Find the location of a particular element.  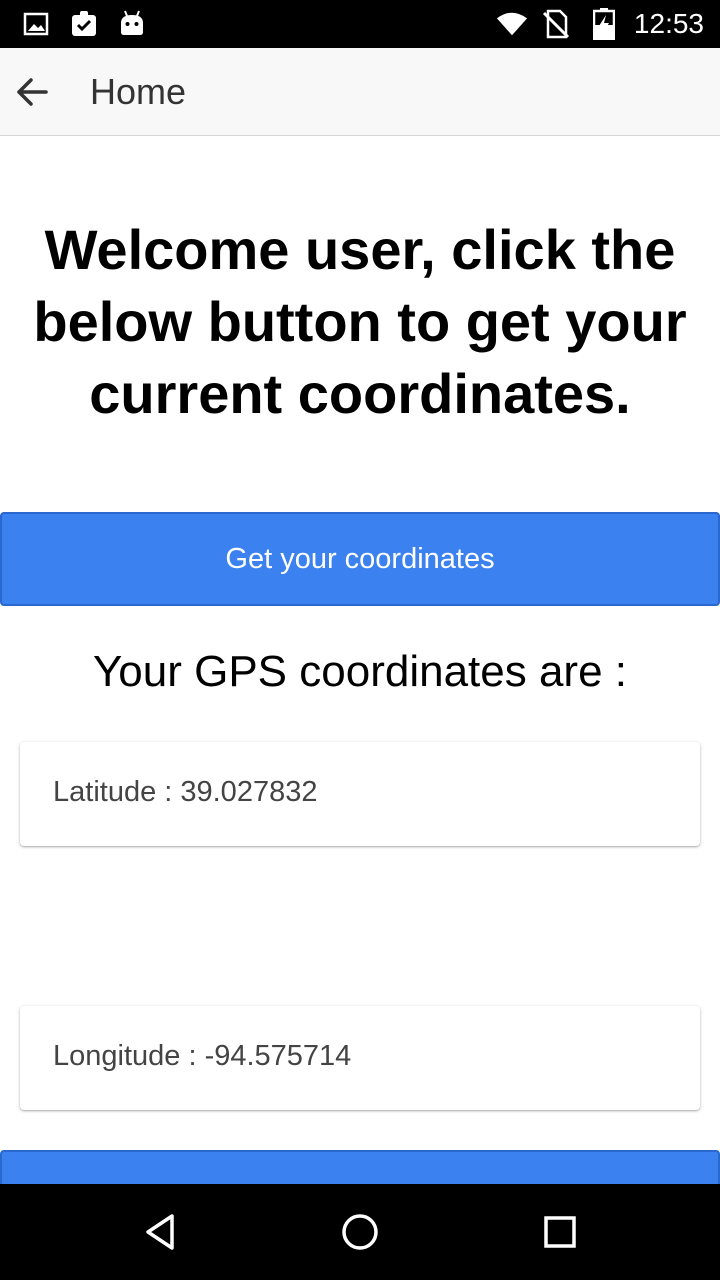

nav-home-button is located at coordinates (360, 1232).